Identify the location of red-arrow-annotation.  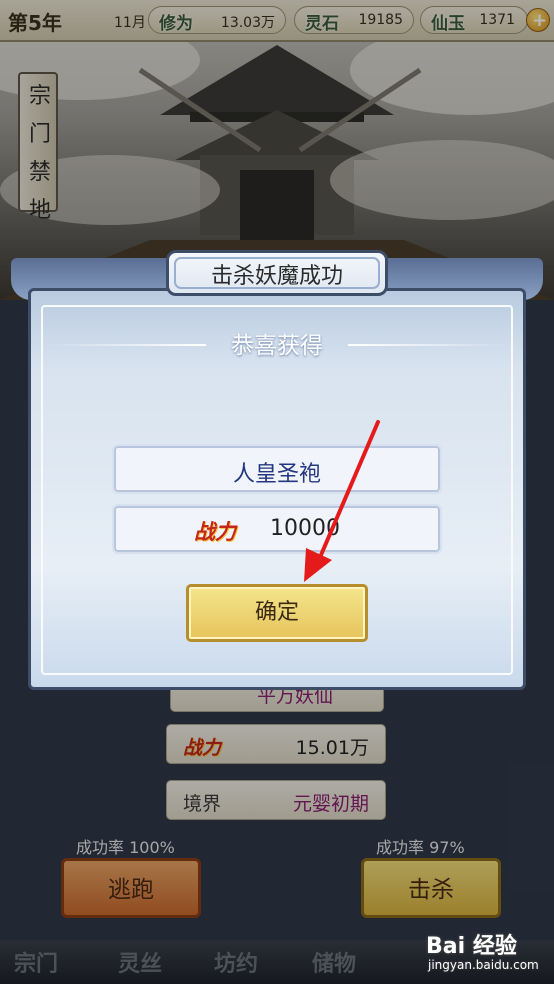
(342, 501).